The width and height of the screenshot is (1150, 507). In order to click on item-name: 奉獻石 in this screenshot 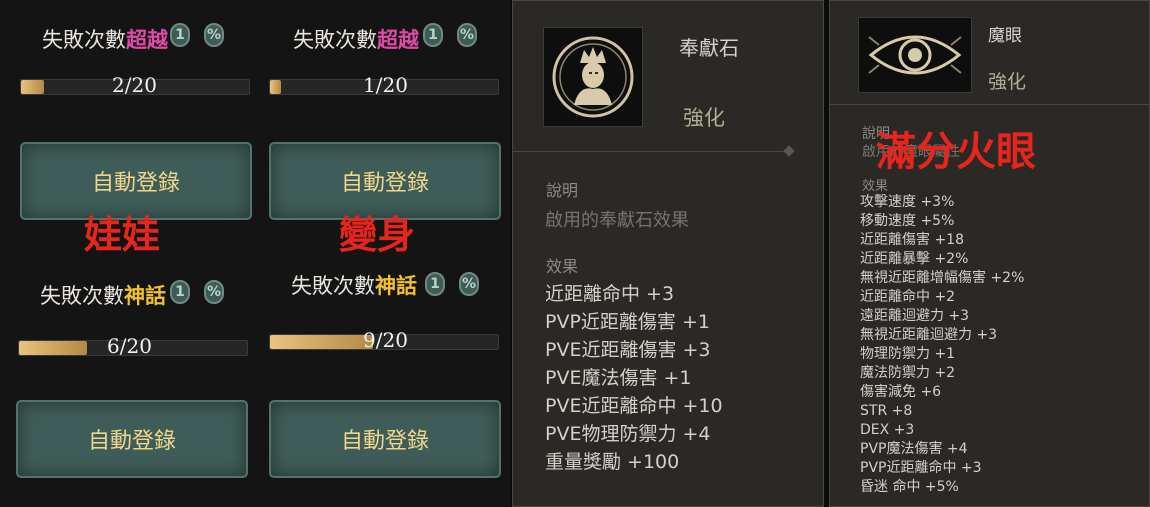, I will do `click(709, 48)`.